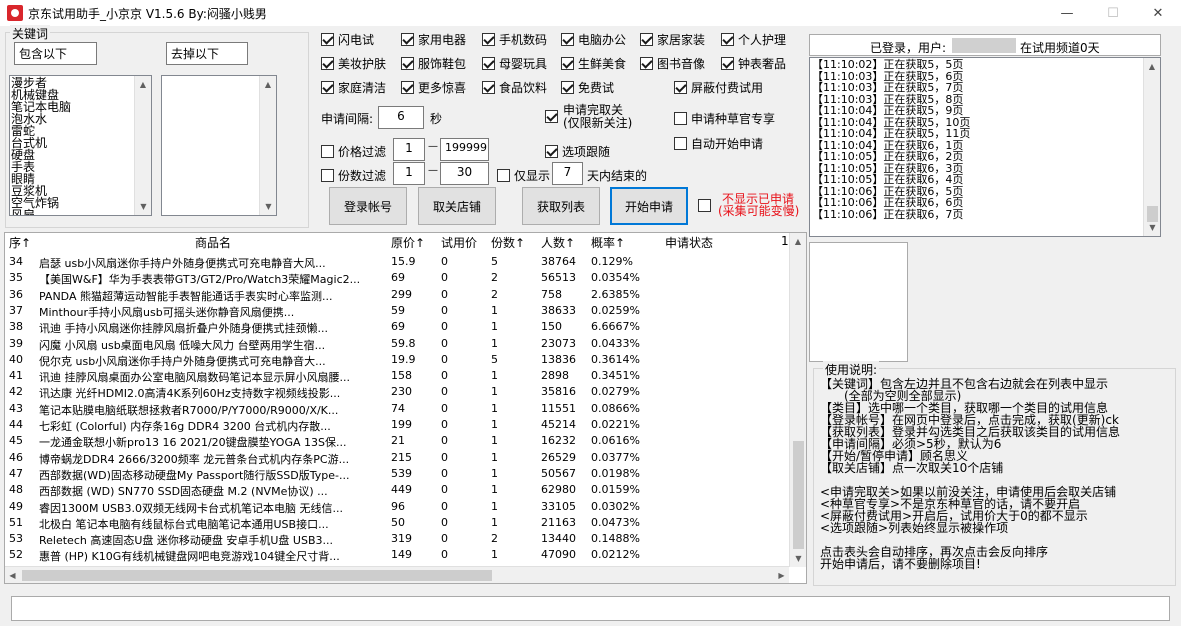 The height and width of the screenshot is (626, 1181). Describe the element at coordinates (459, 243) in the screenshot. I see `column-header: 试用价` at that location.